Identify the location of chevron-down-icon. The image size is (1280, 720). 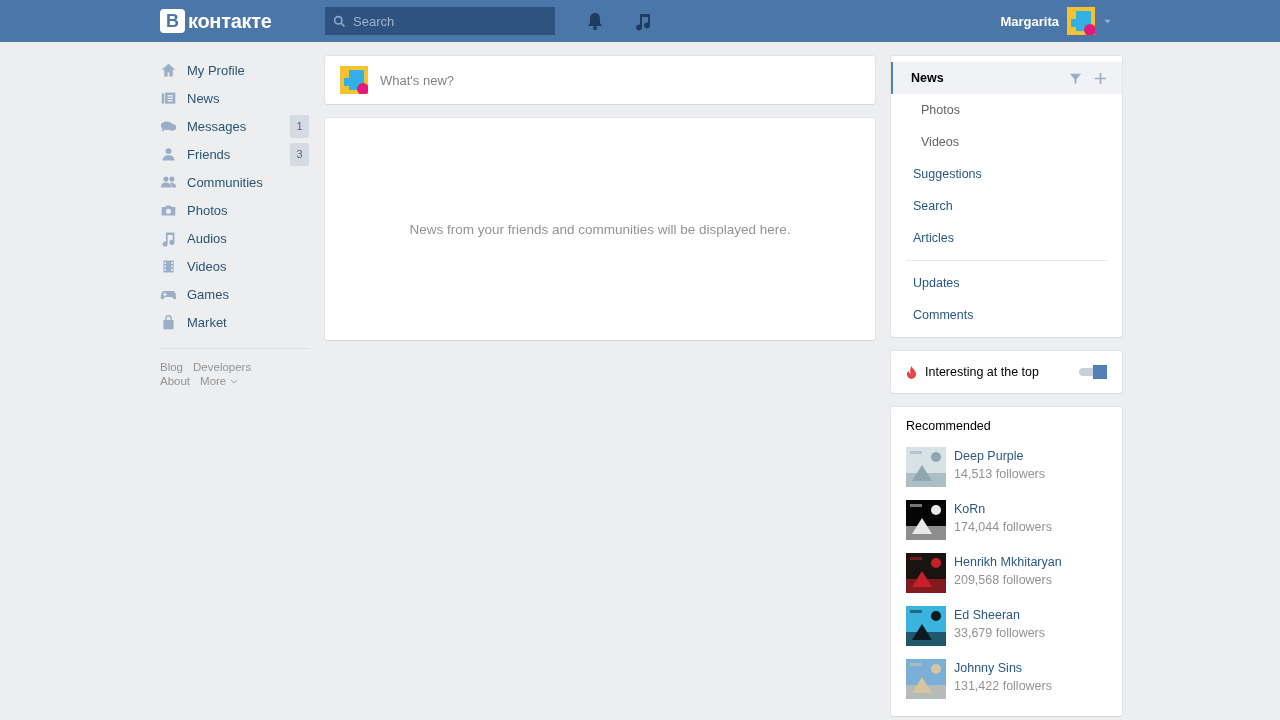
(234, 381).